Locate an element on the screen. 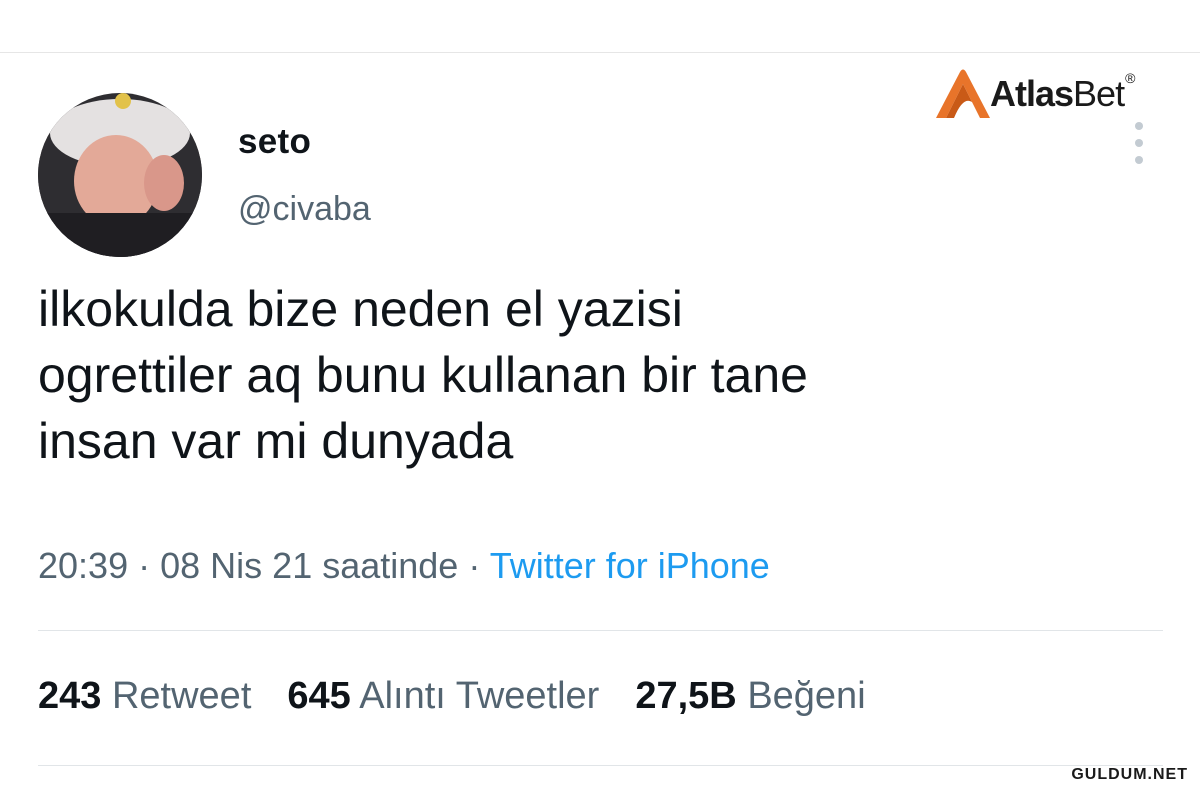  retweets-stat: 243 Retweet is located at coordinates (144, 696).